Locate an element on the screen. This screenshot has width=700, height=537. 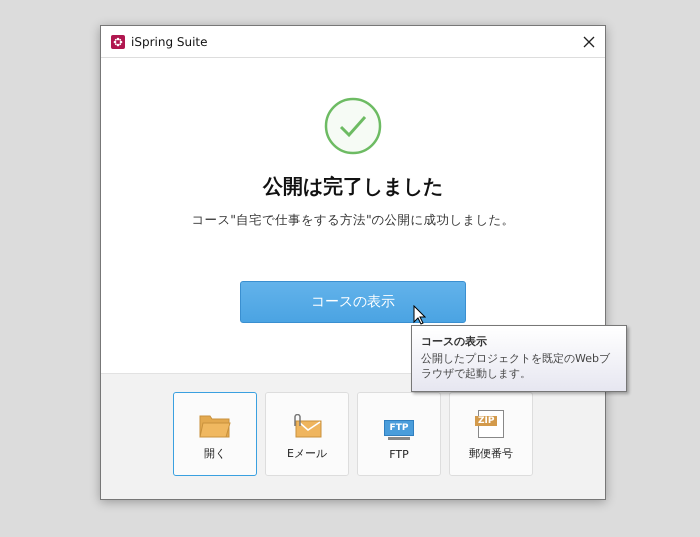
action-tile: Eメール is located at coordinates (307, 434).